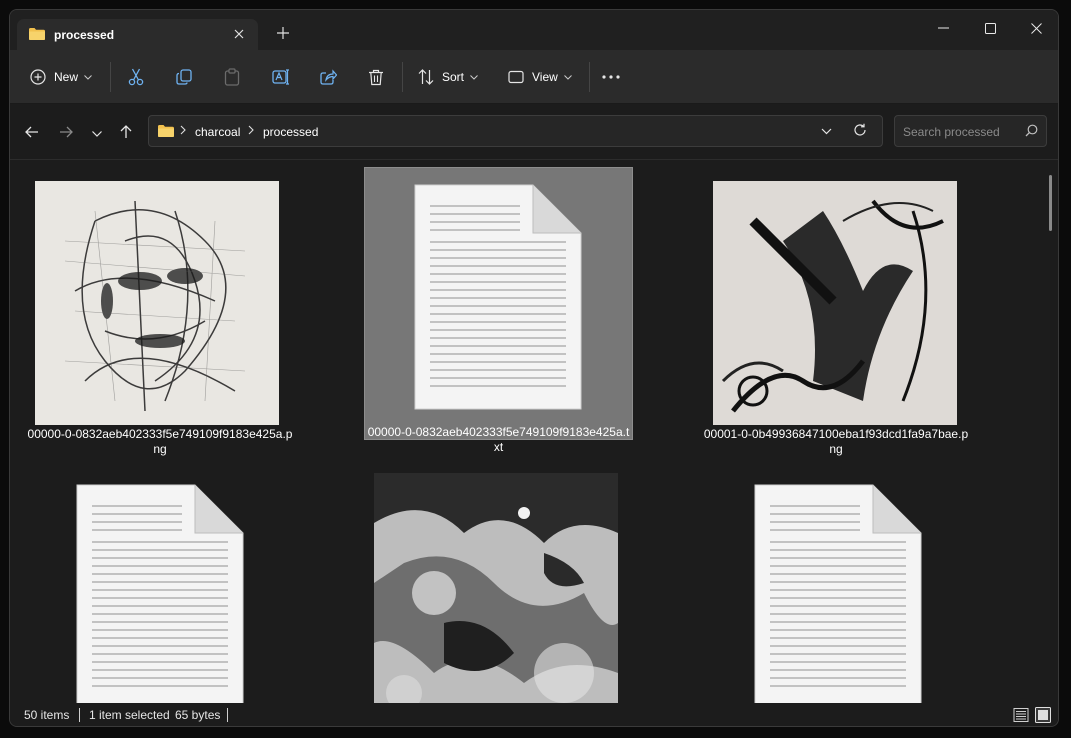 Image resolution: width=1071 pixels, height=738 pixels. I want to click on view-button: View, so click(540, 77).